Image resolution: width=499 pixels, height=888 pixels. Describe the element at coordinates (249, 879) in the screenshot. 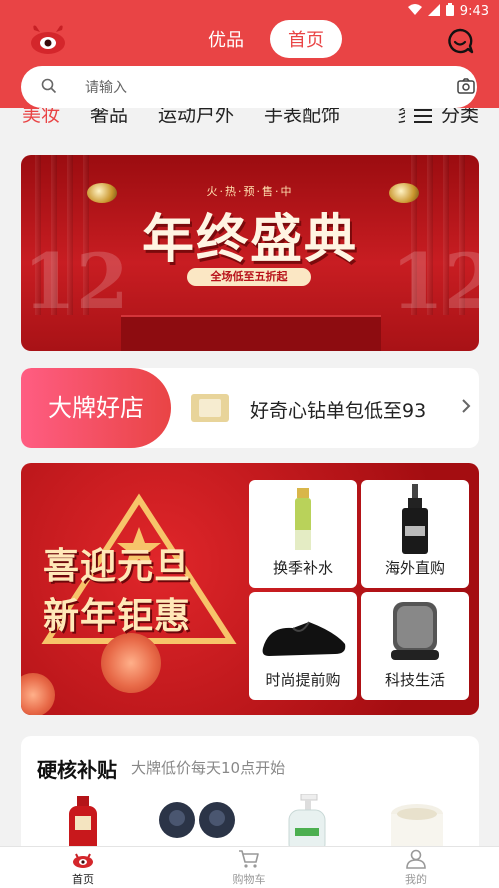

I see `nav-cart-label: 购物车` at that location.